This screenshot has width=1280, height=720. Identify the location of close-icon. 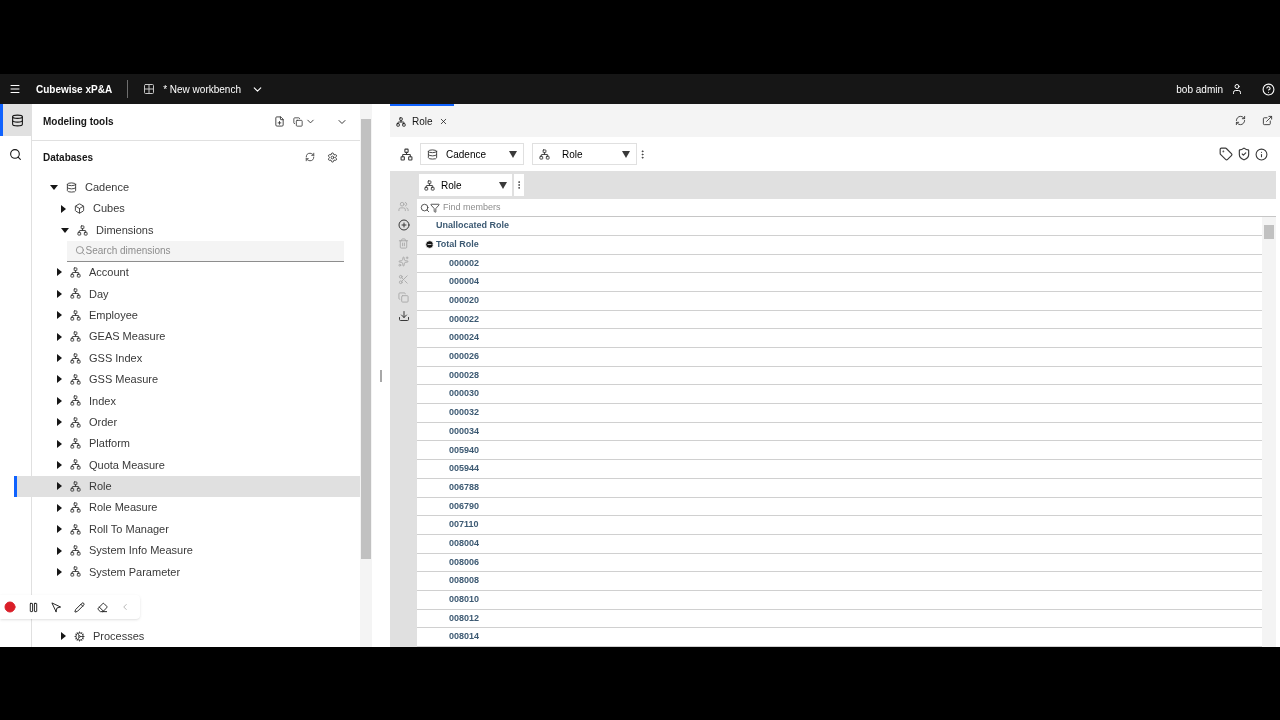
(443, 122).